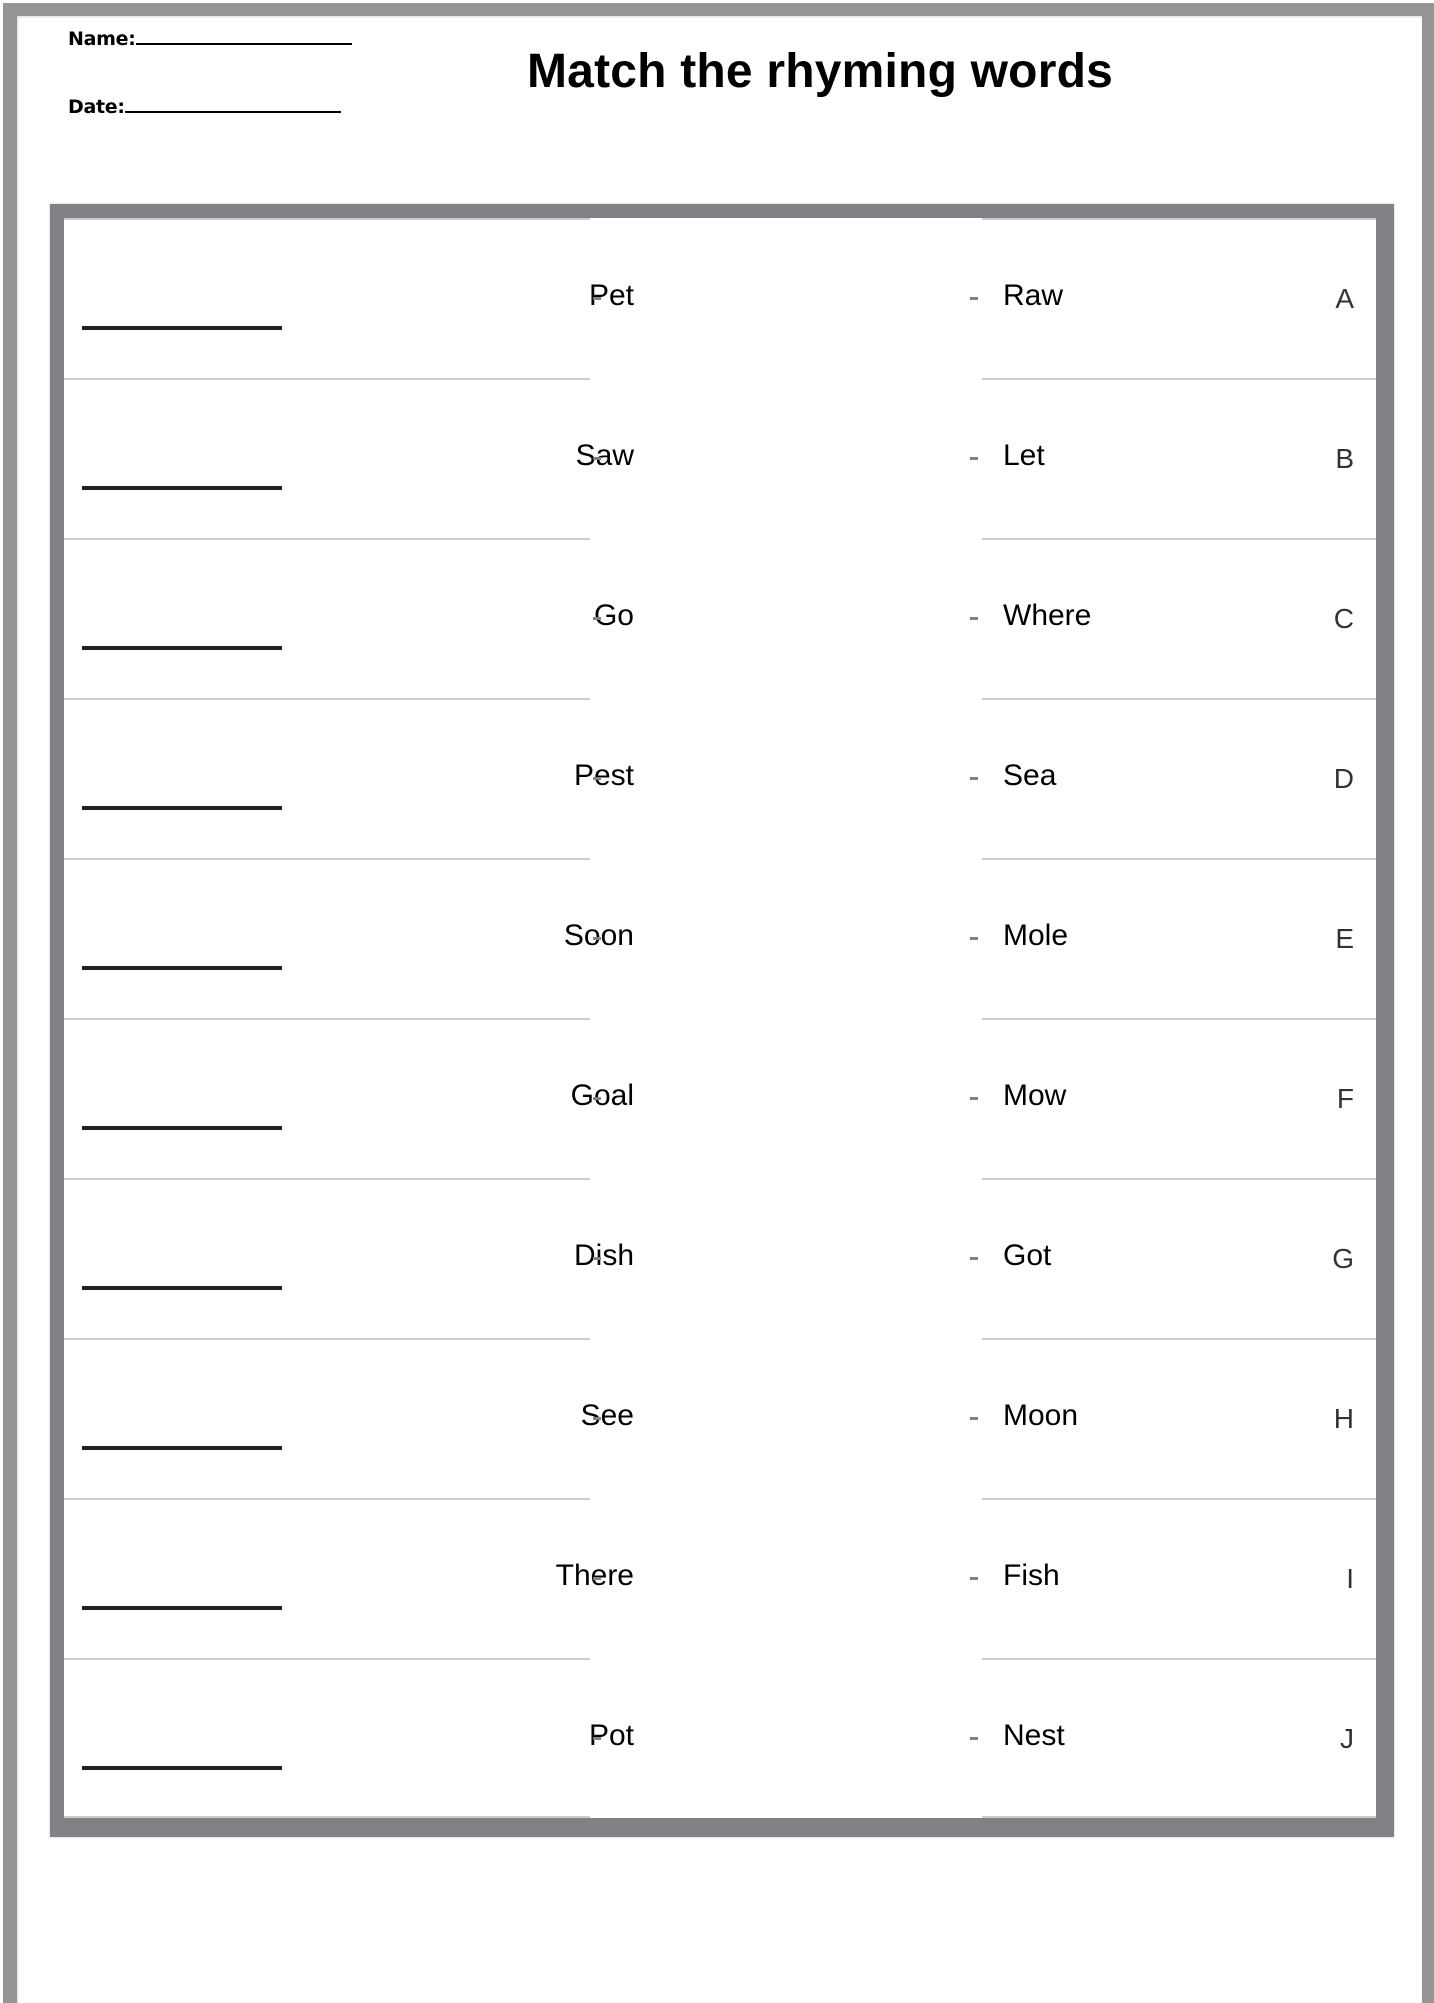 This screenshot has height=2003, width=1434. What do you see at coordinates (720, 938) in the screenshot?
I see `match-row: Soon Mole E` at bounding box center [720, 938].